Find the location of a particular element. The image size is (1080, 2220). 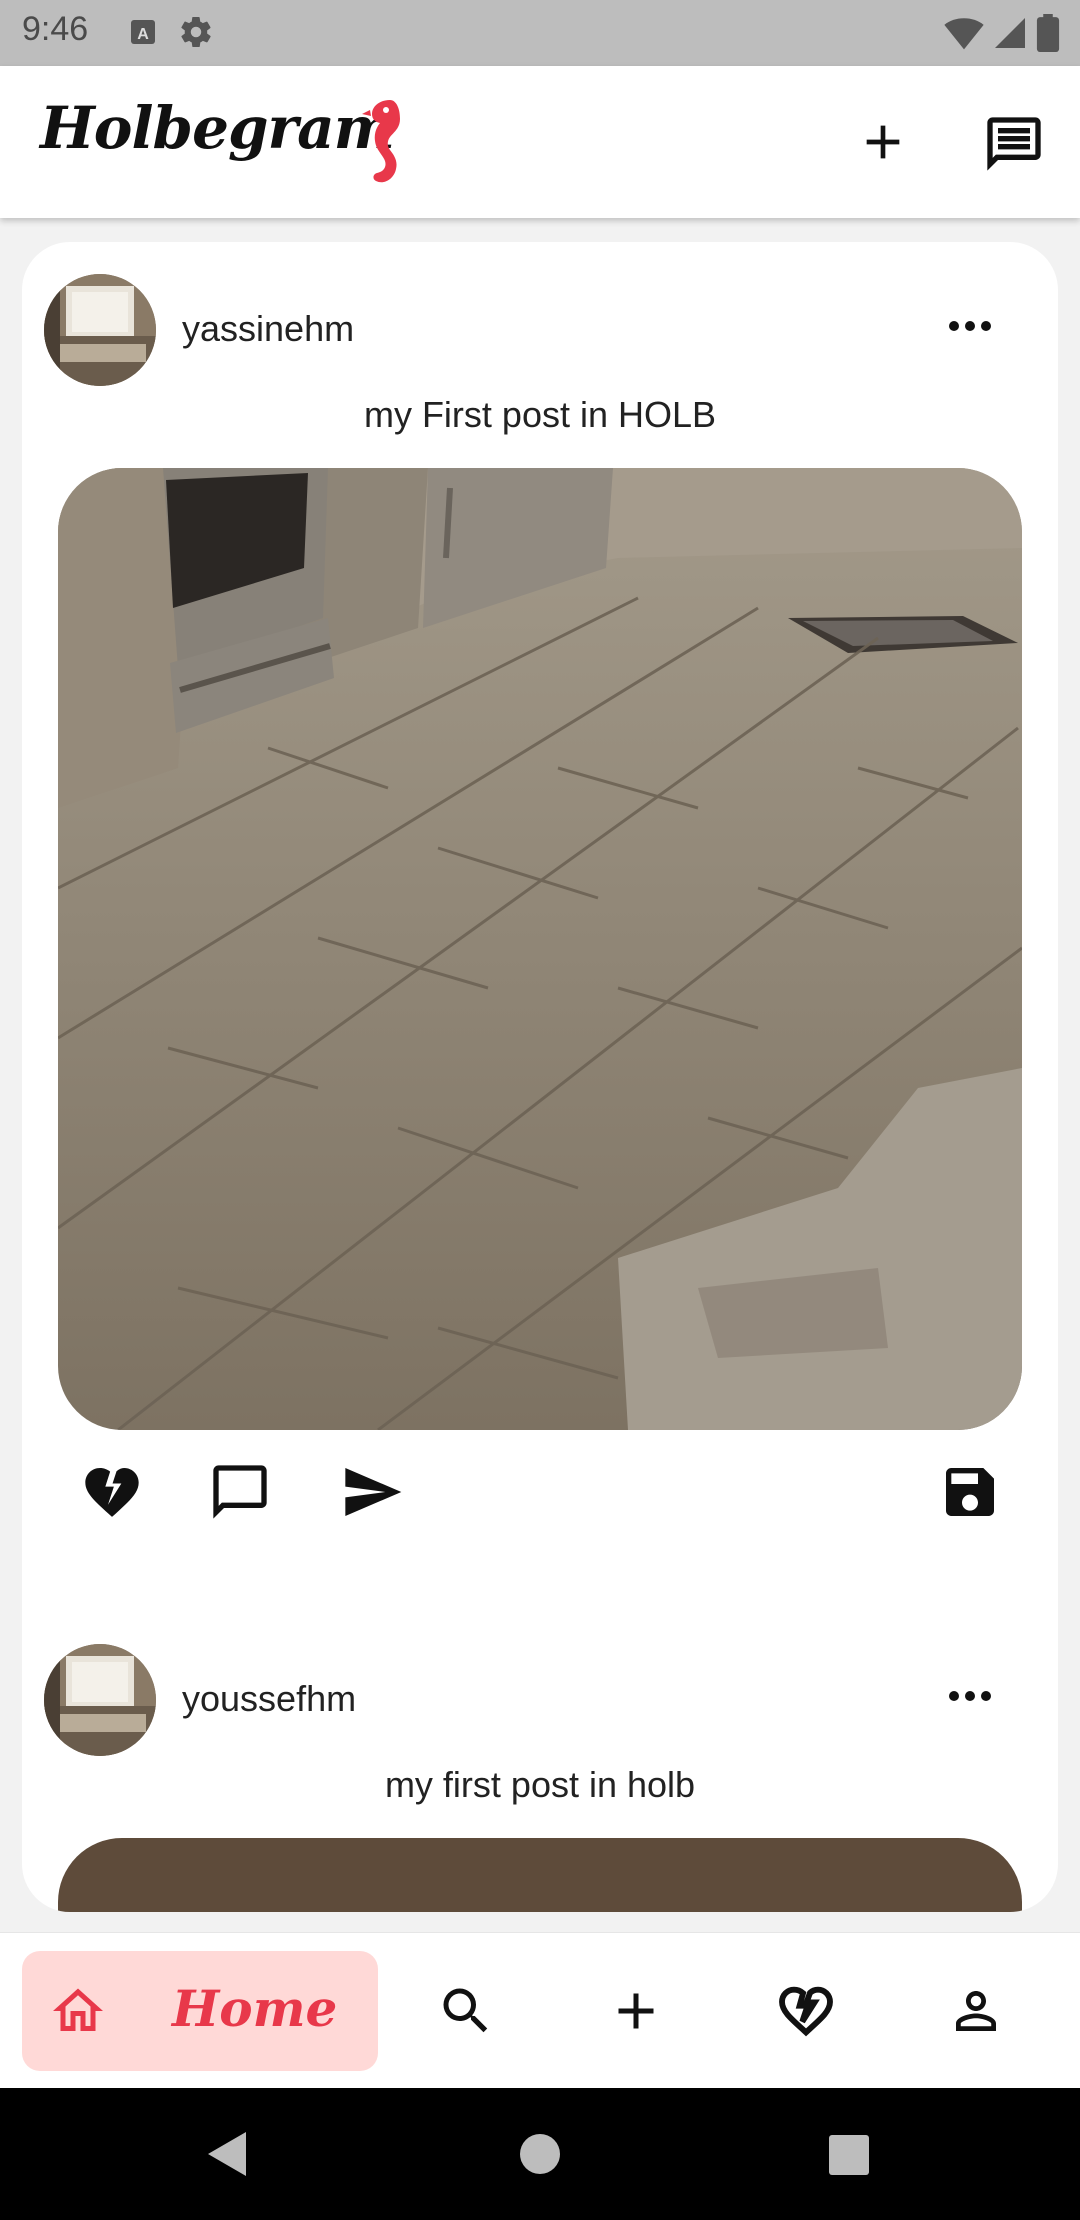

nav-home: Home is located at coordinates (200, 2011).